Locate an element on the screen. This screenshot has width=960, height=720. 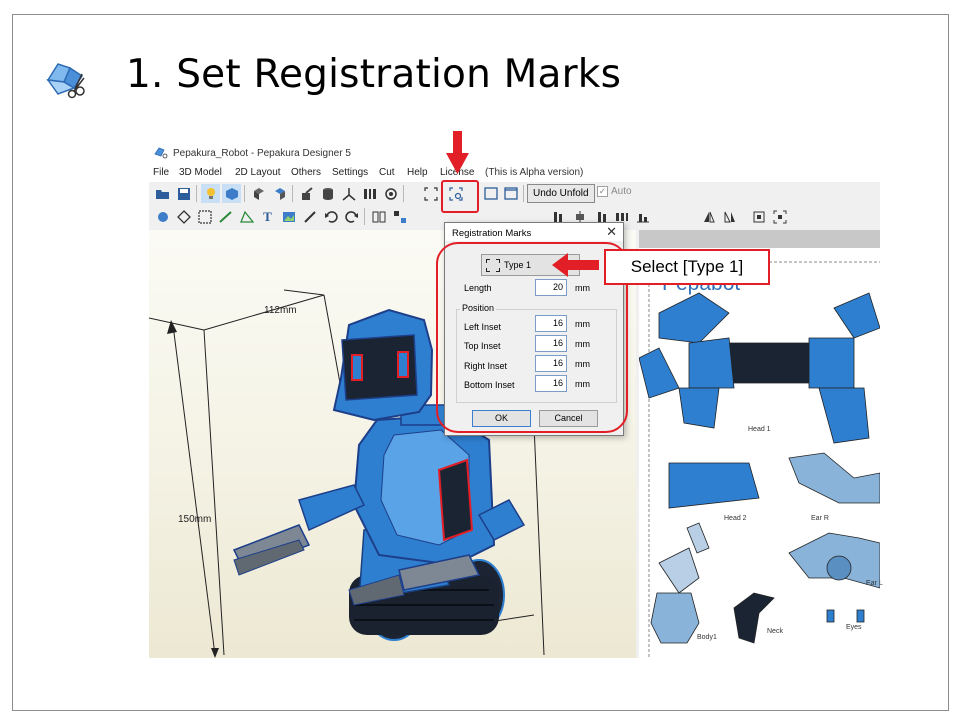
flap-icon is located at coordinates (246, 216).